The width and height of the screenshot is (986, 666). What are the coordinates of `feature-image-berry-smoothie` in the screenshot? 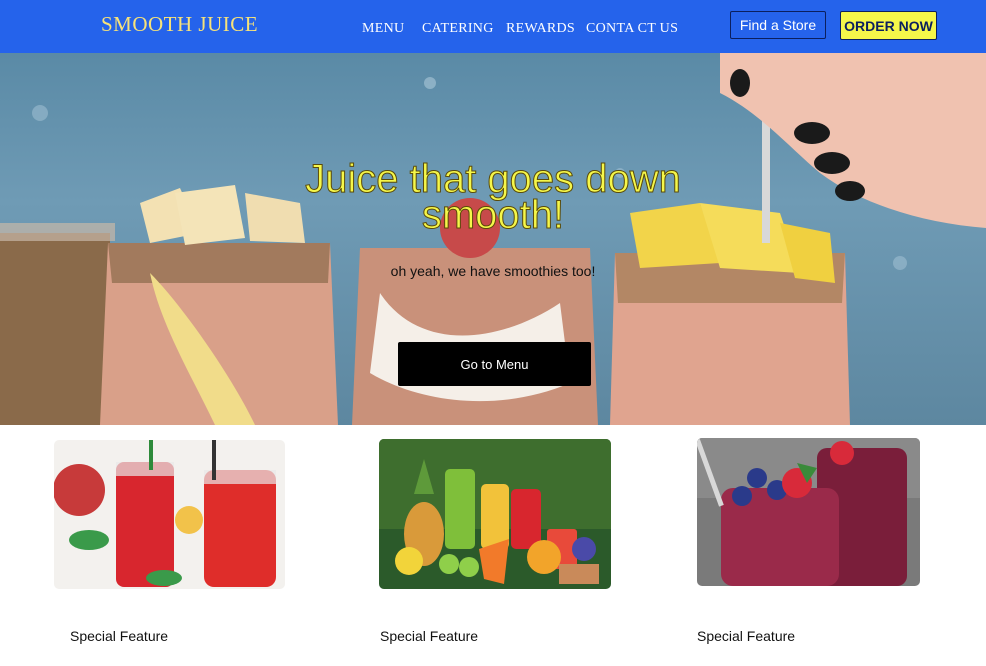 It's located at (808, 512).